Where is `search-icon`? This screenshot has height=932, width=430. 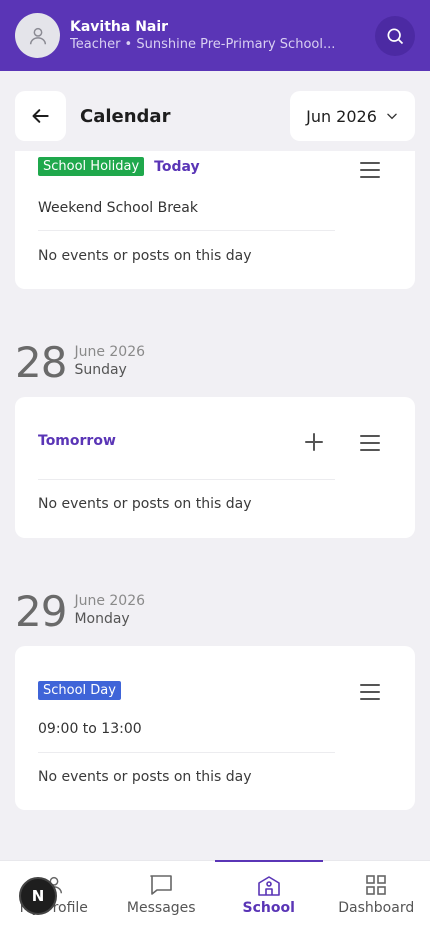
search-icon is located at coordinates (395, 36).